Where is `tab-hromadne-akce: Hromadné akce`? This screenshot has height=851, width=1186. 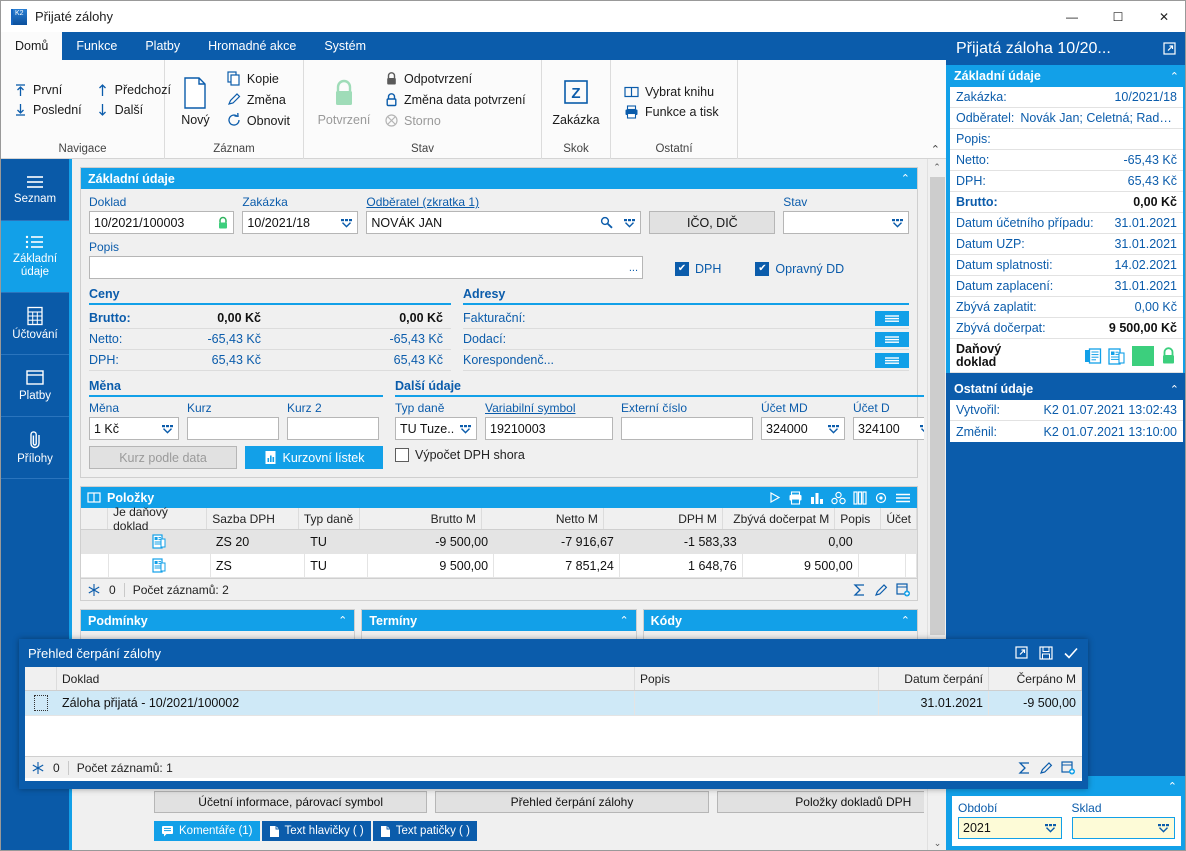 tab-hromadne-akce: Hromadné akce is located at coordinates (252, 46).